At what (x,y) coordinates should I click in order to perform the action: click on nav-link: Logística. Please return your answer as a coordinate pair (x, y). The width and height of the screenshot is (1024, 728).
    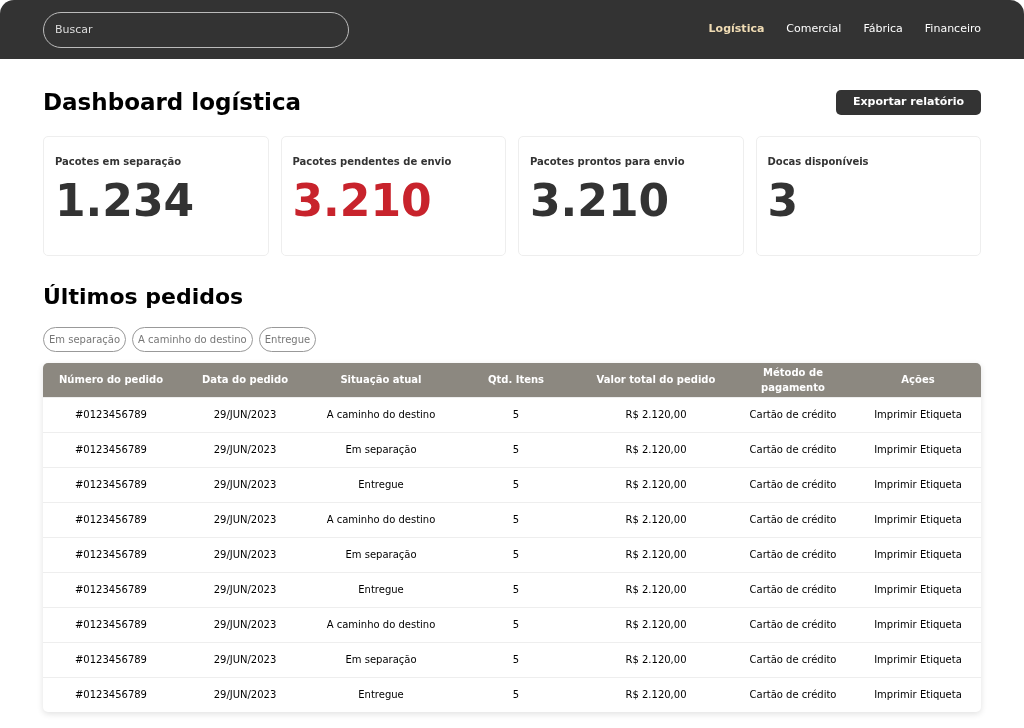
    Looking at the image, I should click on (736, 29).